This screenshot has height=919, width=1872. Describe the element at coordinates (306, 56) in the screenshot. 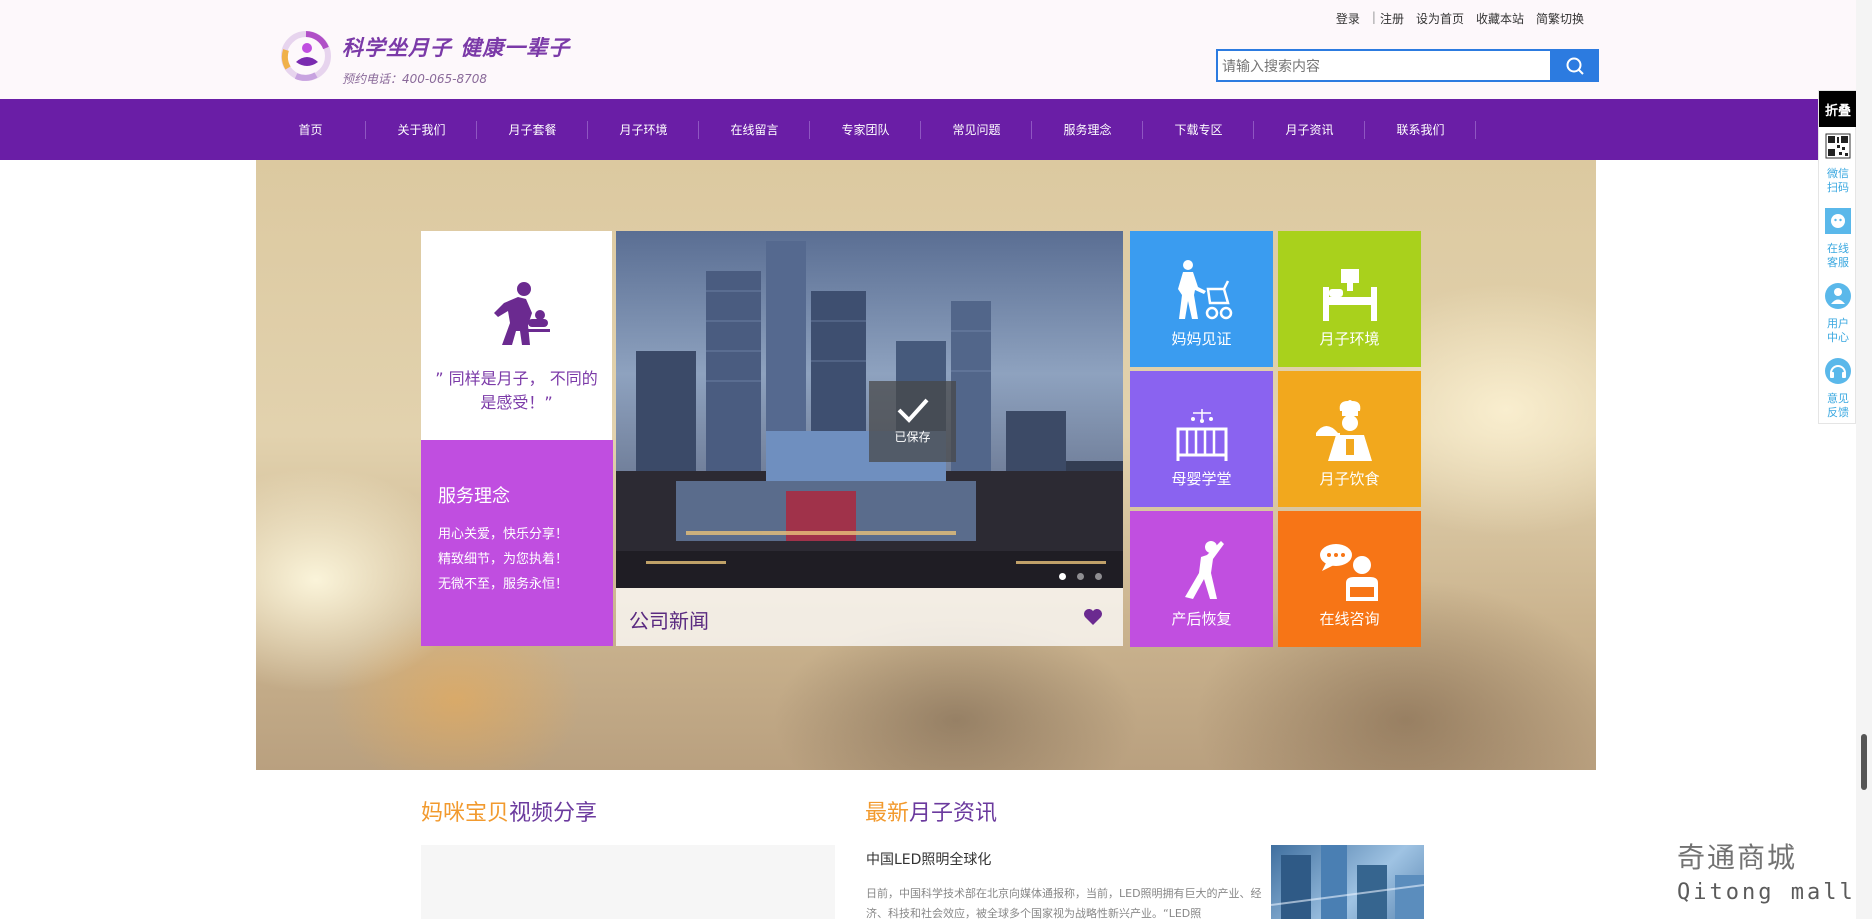

I see `logo-mark-icon` at that location.